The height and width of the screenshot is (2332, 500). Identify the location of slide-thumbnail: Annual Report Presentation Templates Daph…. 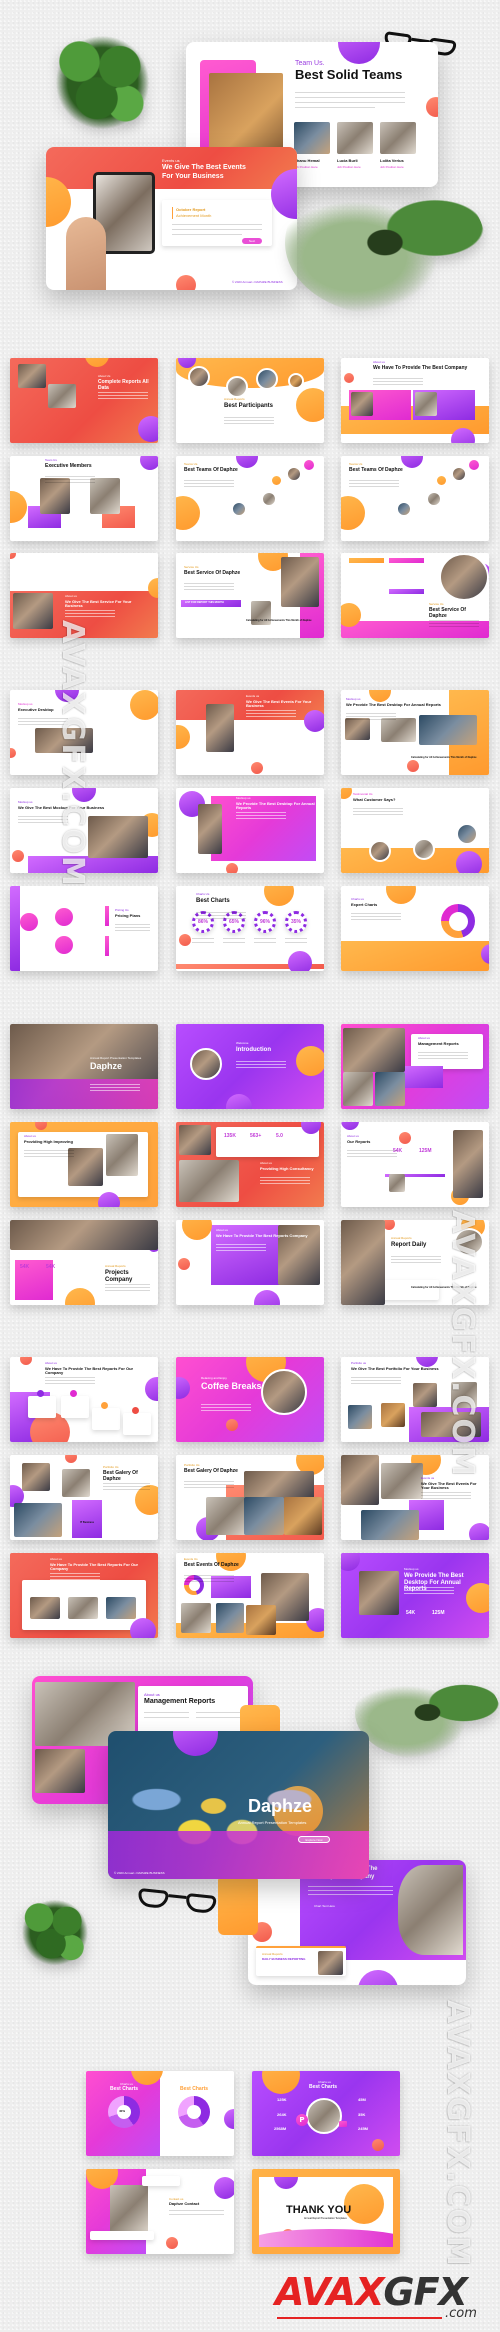
(84, 1066).